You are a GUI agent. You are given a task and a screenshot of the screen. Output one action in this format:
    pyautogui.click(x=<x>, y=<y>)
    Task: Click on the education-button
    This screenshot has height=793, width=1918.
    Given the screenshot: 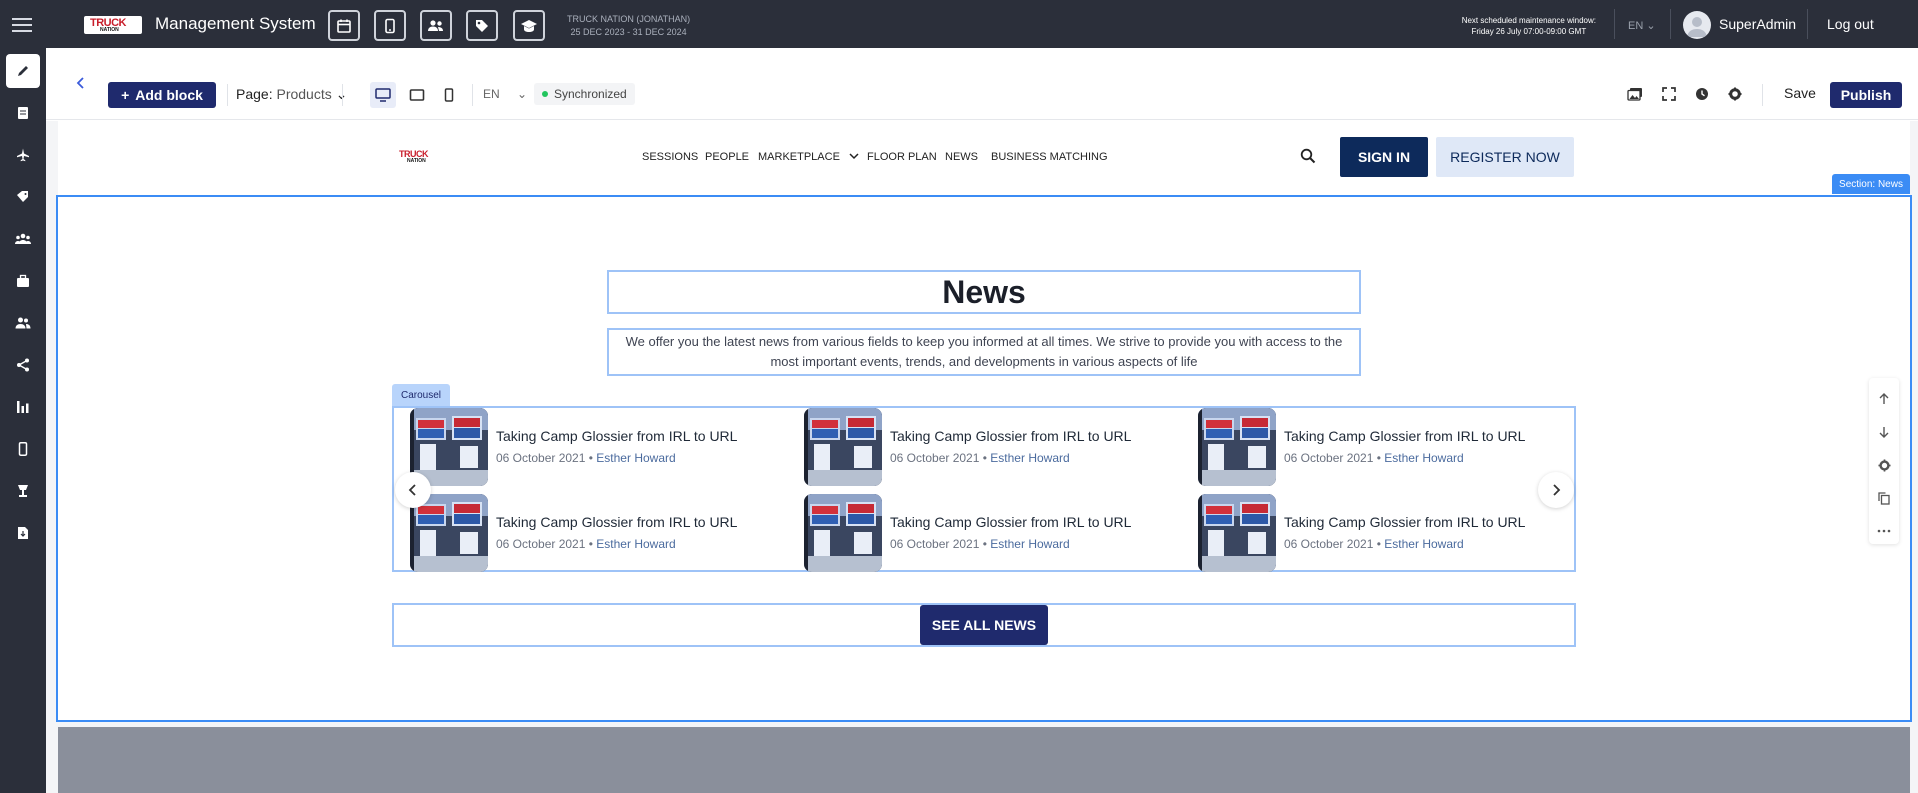 What is the action you would take?
    pyautogui.click(x=529, y=25)
    